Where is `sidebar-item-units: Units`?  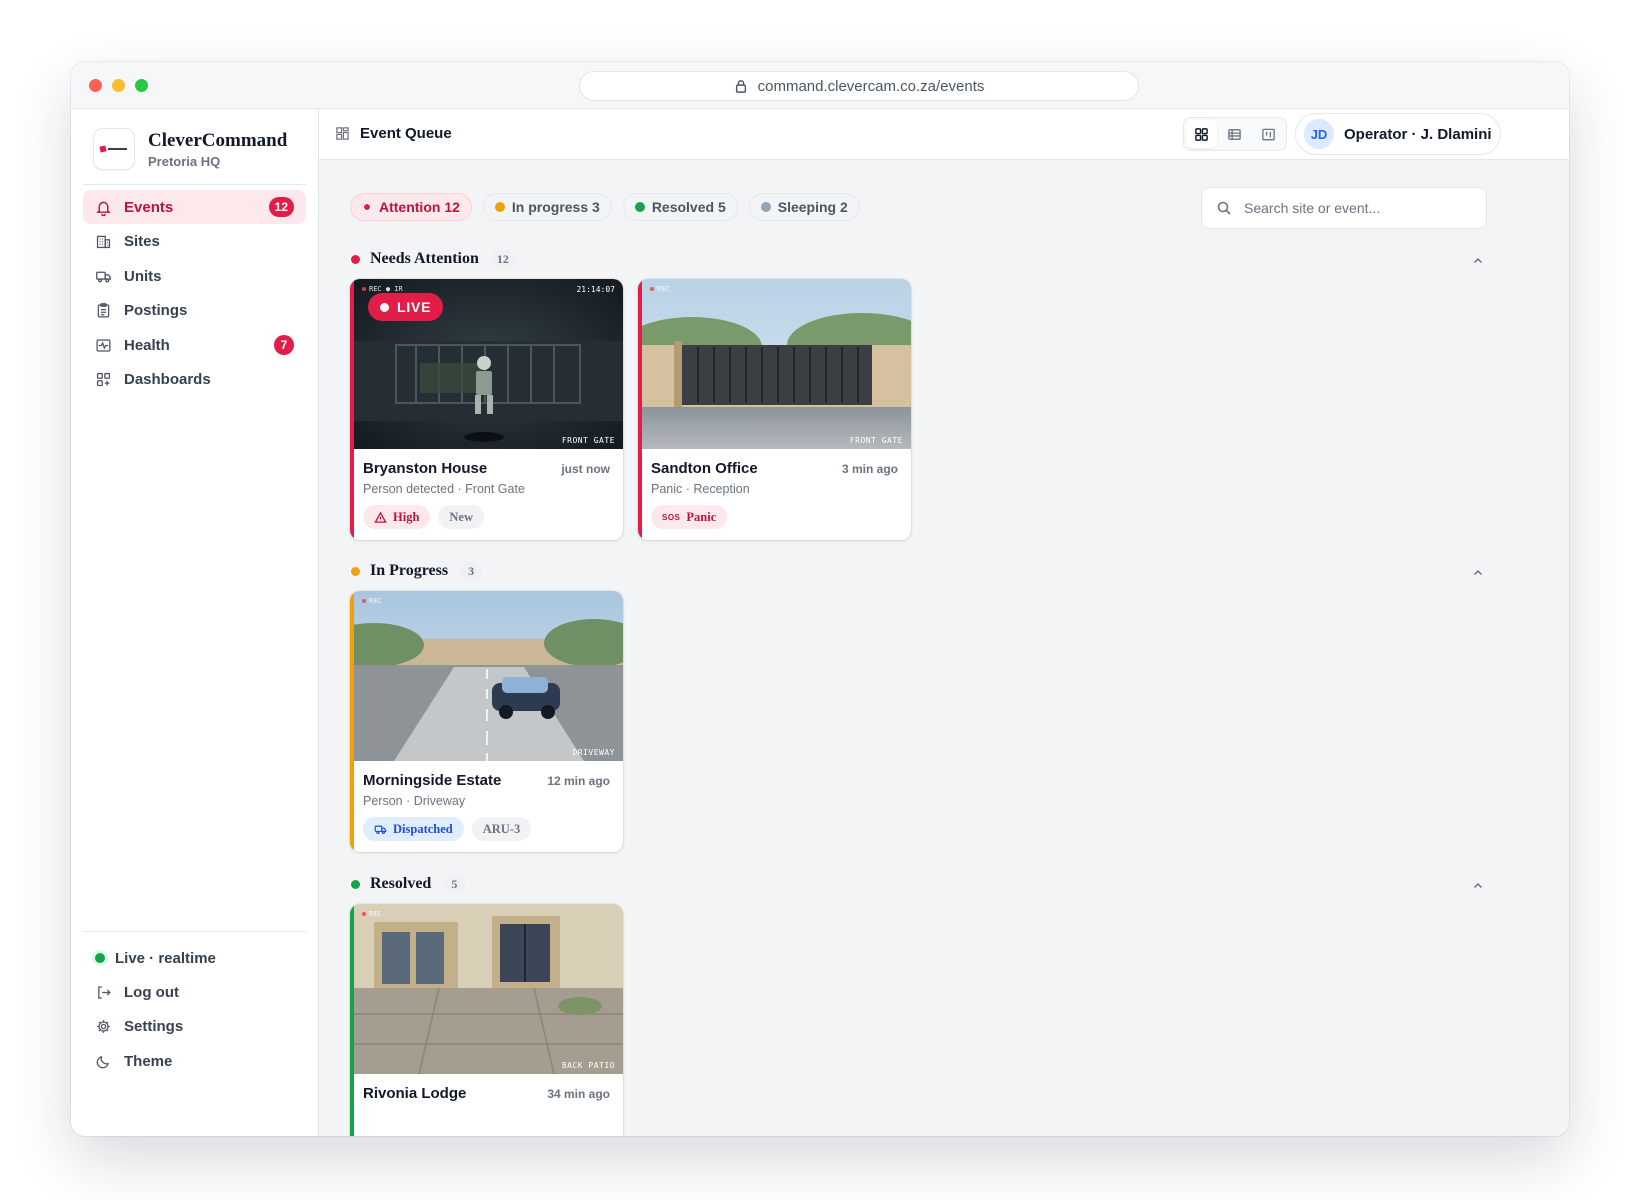
sidebar-item-units: Units is located at coordinates (194, 276).